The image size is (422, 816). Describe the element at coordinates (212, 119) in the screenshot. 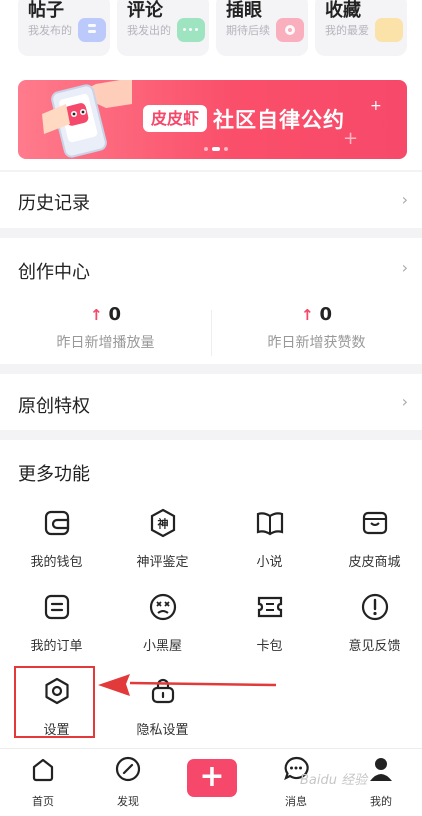

I see `community-pact-banner: 皮皮虾 社区自律公约 + +` at that location.